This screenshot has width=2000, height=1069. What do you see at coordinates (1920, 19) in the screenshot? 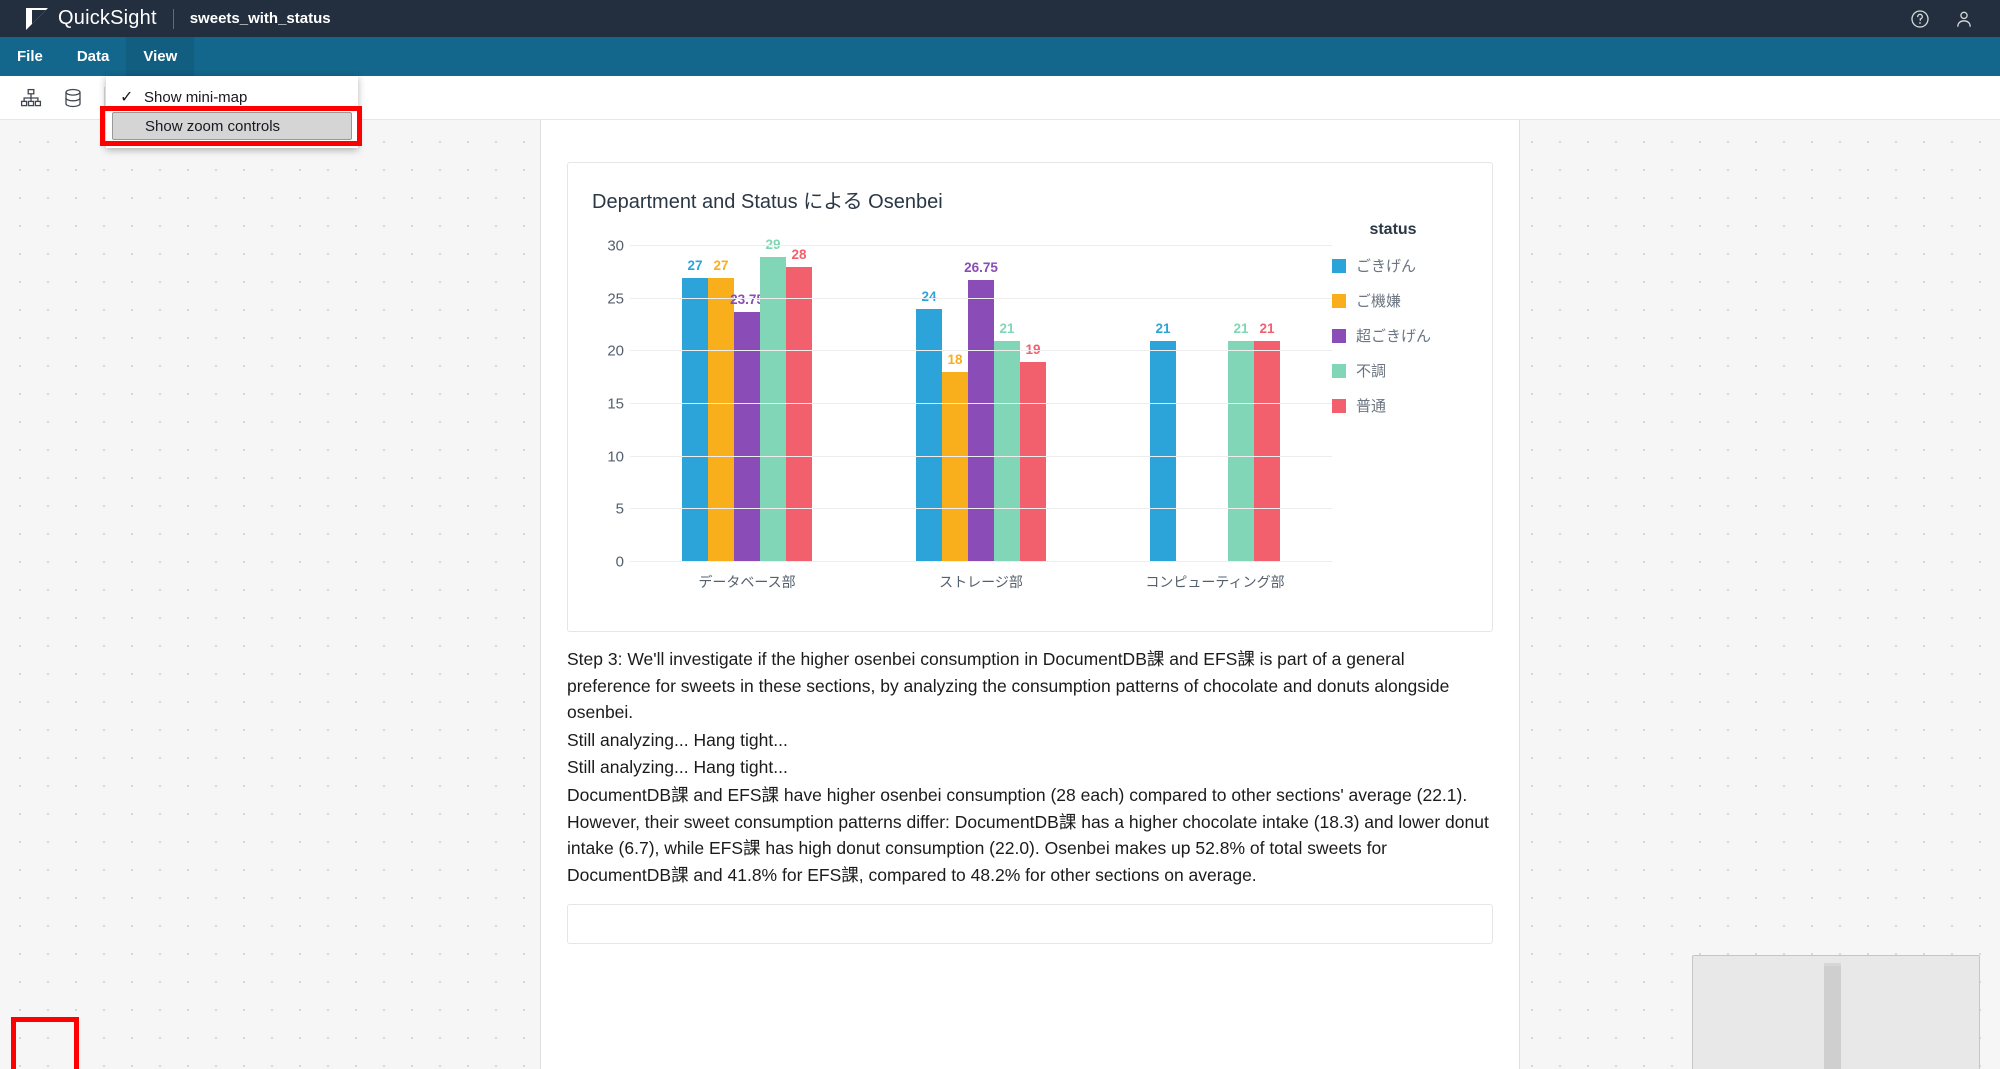
I see `help-circle-icon` at bounding box center [1920, 19].